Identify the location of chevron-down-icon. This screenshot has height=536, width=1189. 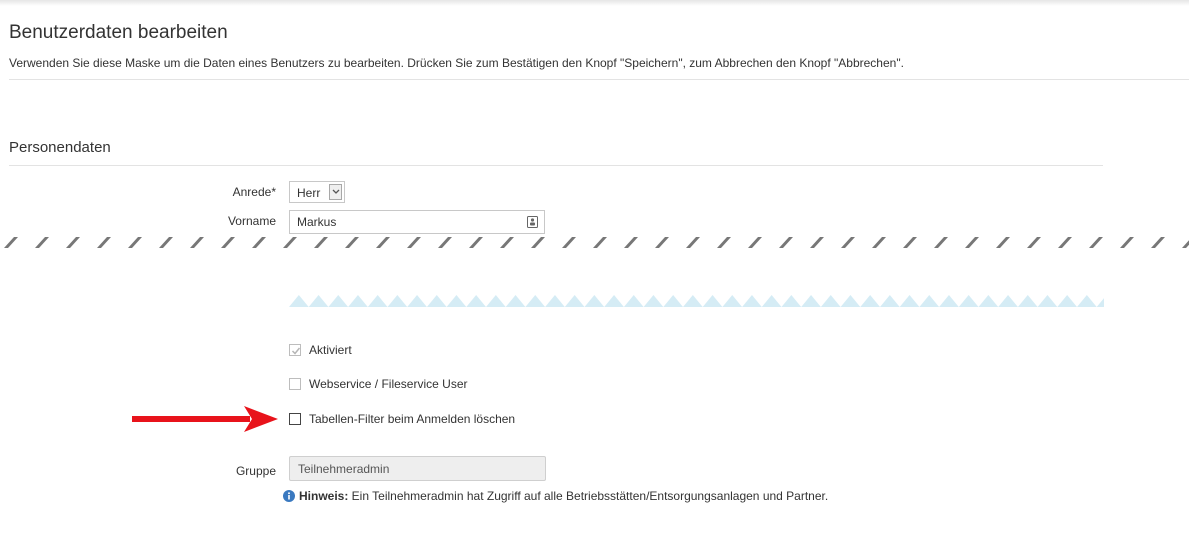
(335, 192).